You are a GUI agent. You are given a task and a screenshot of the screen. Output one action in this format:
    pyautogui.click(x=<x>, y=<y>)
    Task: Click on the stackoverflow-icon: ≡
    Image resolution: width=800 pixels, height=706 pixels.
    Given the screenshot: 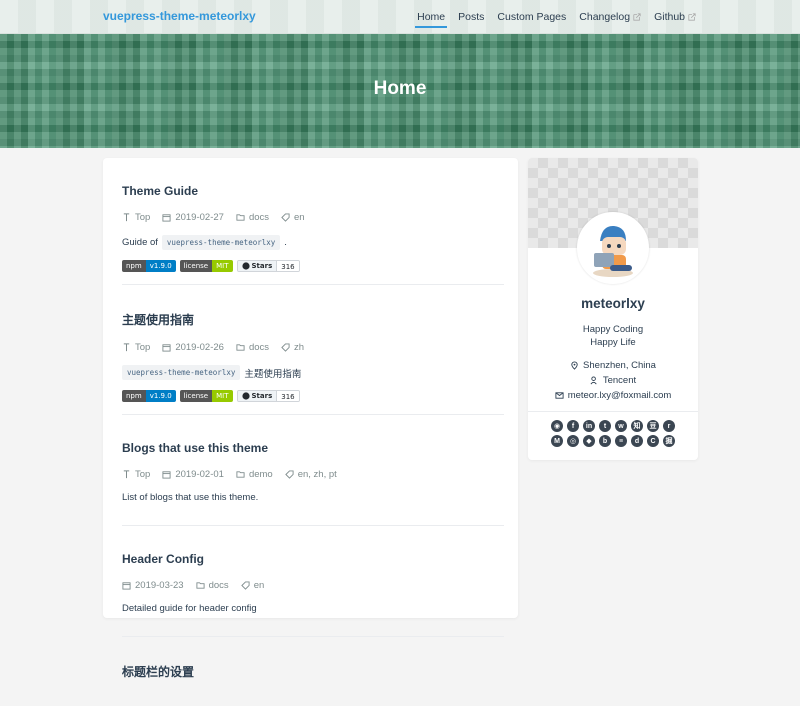 What is the action you would take?
    pyautogui.click(x=621, y=441)
    